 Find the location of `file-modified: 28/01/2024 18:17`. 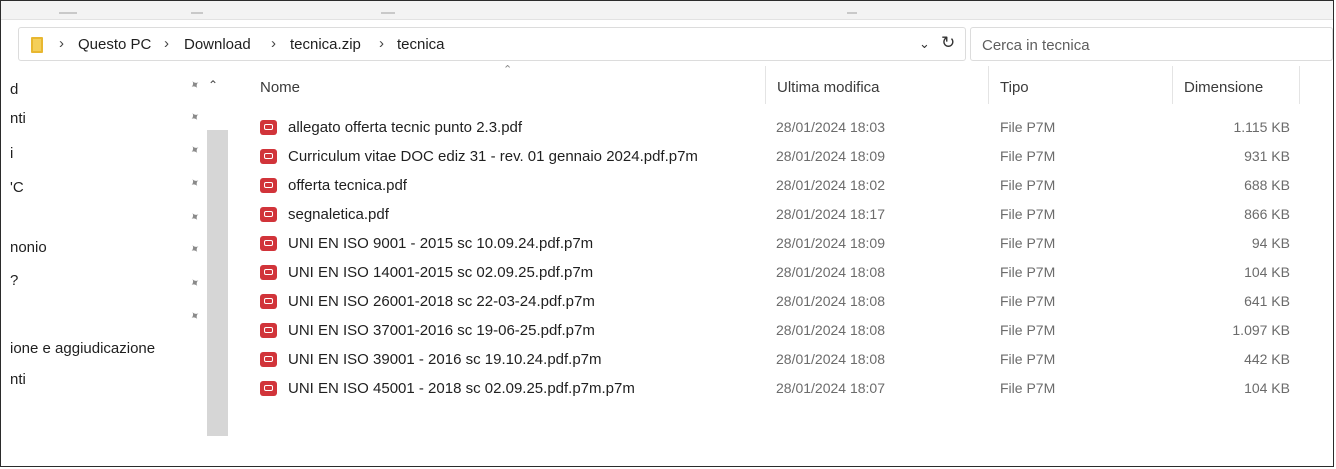

file-modified: 28/01/2024 18:17 is located at coordinates (830, 214).